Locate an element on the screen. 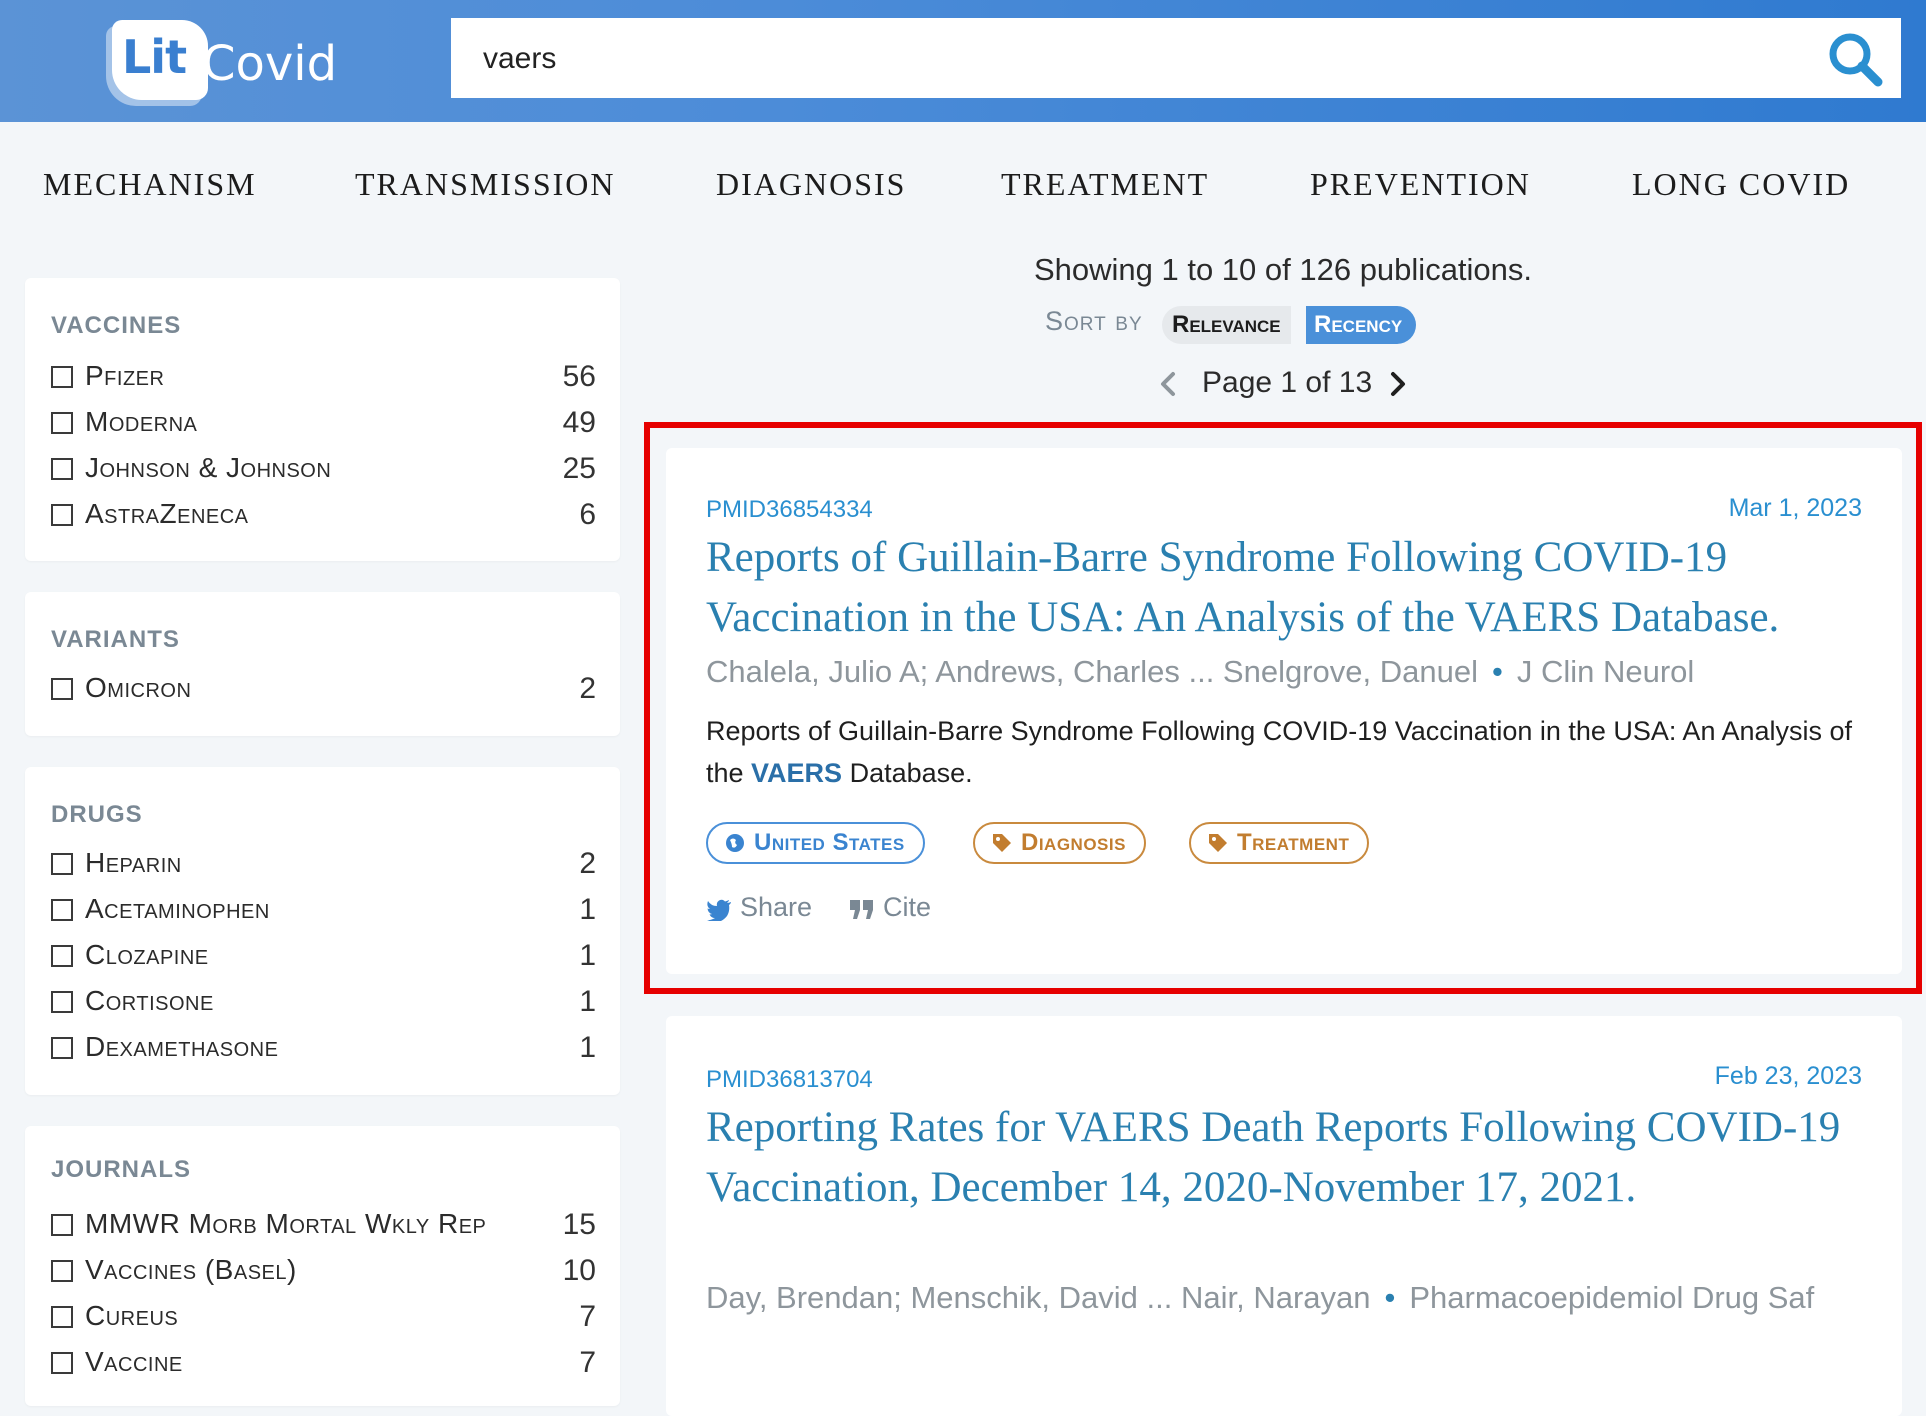 The height and width of the screenshot is (1416, 1926). filter-option-clozapine: Clozapine 1 is located at coordinates (323, 959).